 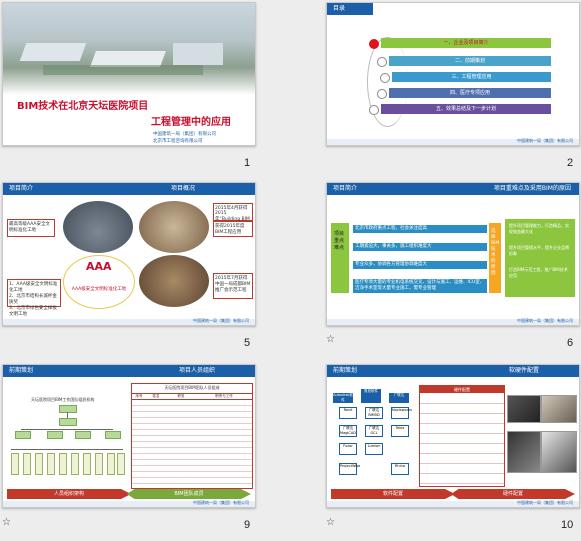 I want to click on slide-header: 项目简介 项目概况, so click(x=129, y=189).